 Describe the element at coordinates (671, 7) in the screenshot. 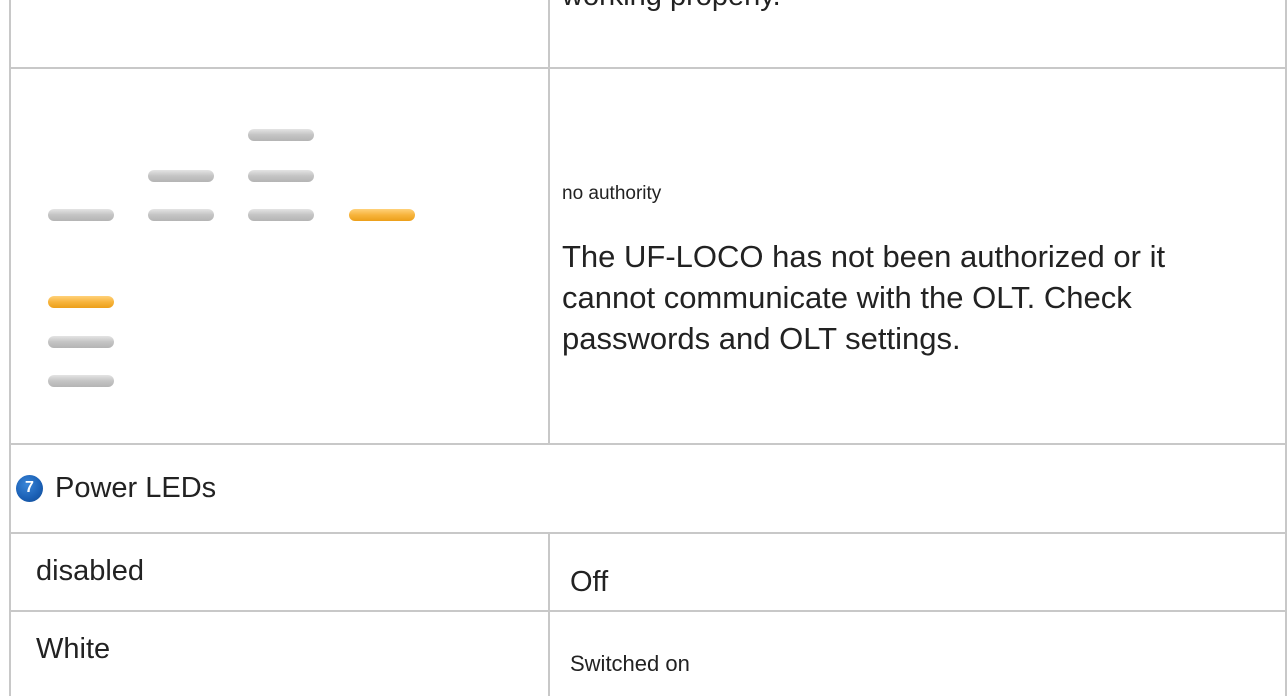

I see `previous-row-description: working properly.` at that location.